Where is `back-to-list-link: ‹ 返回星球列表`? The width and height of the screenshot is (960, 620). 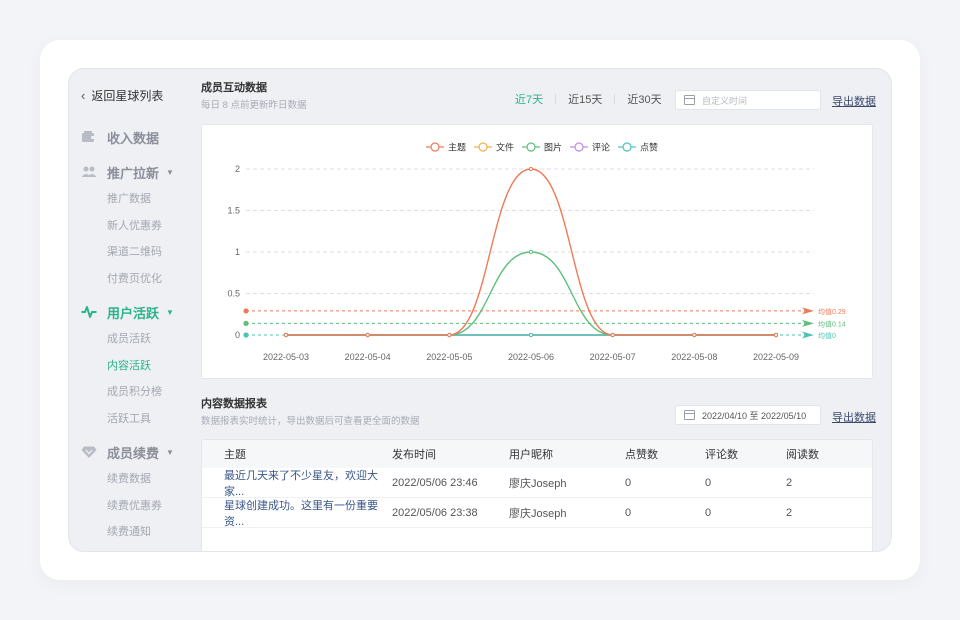
back-to-list-link: ‹ 返回星球列表 is located at coordinates (122, 95).